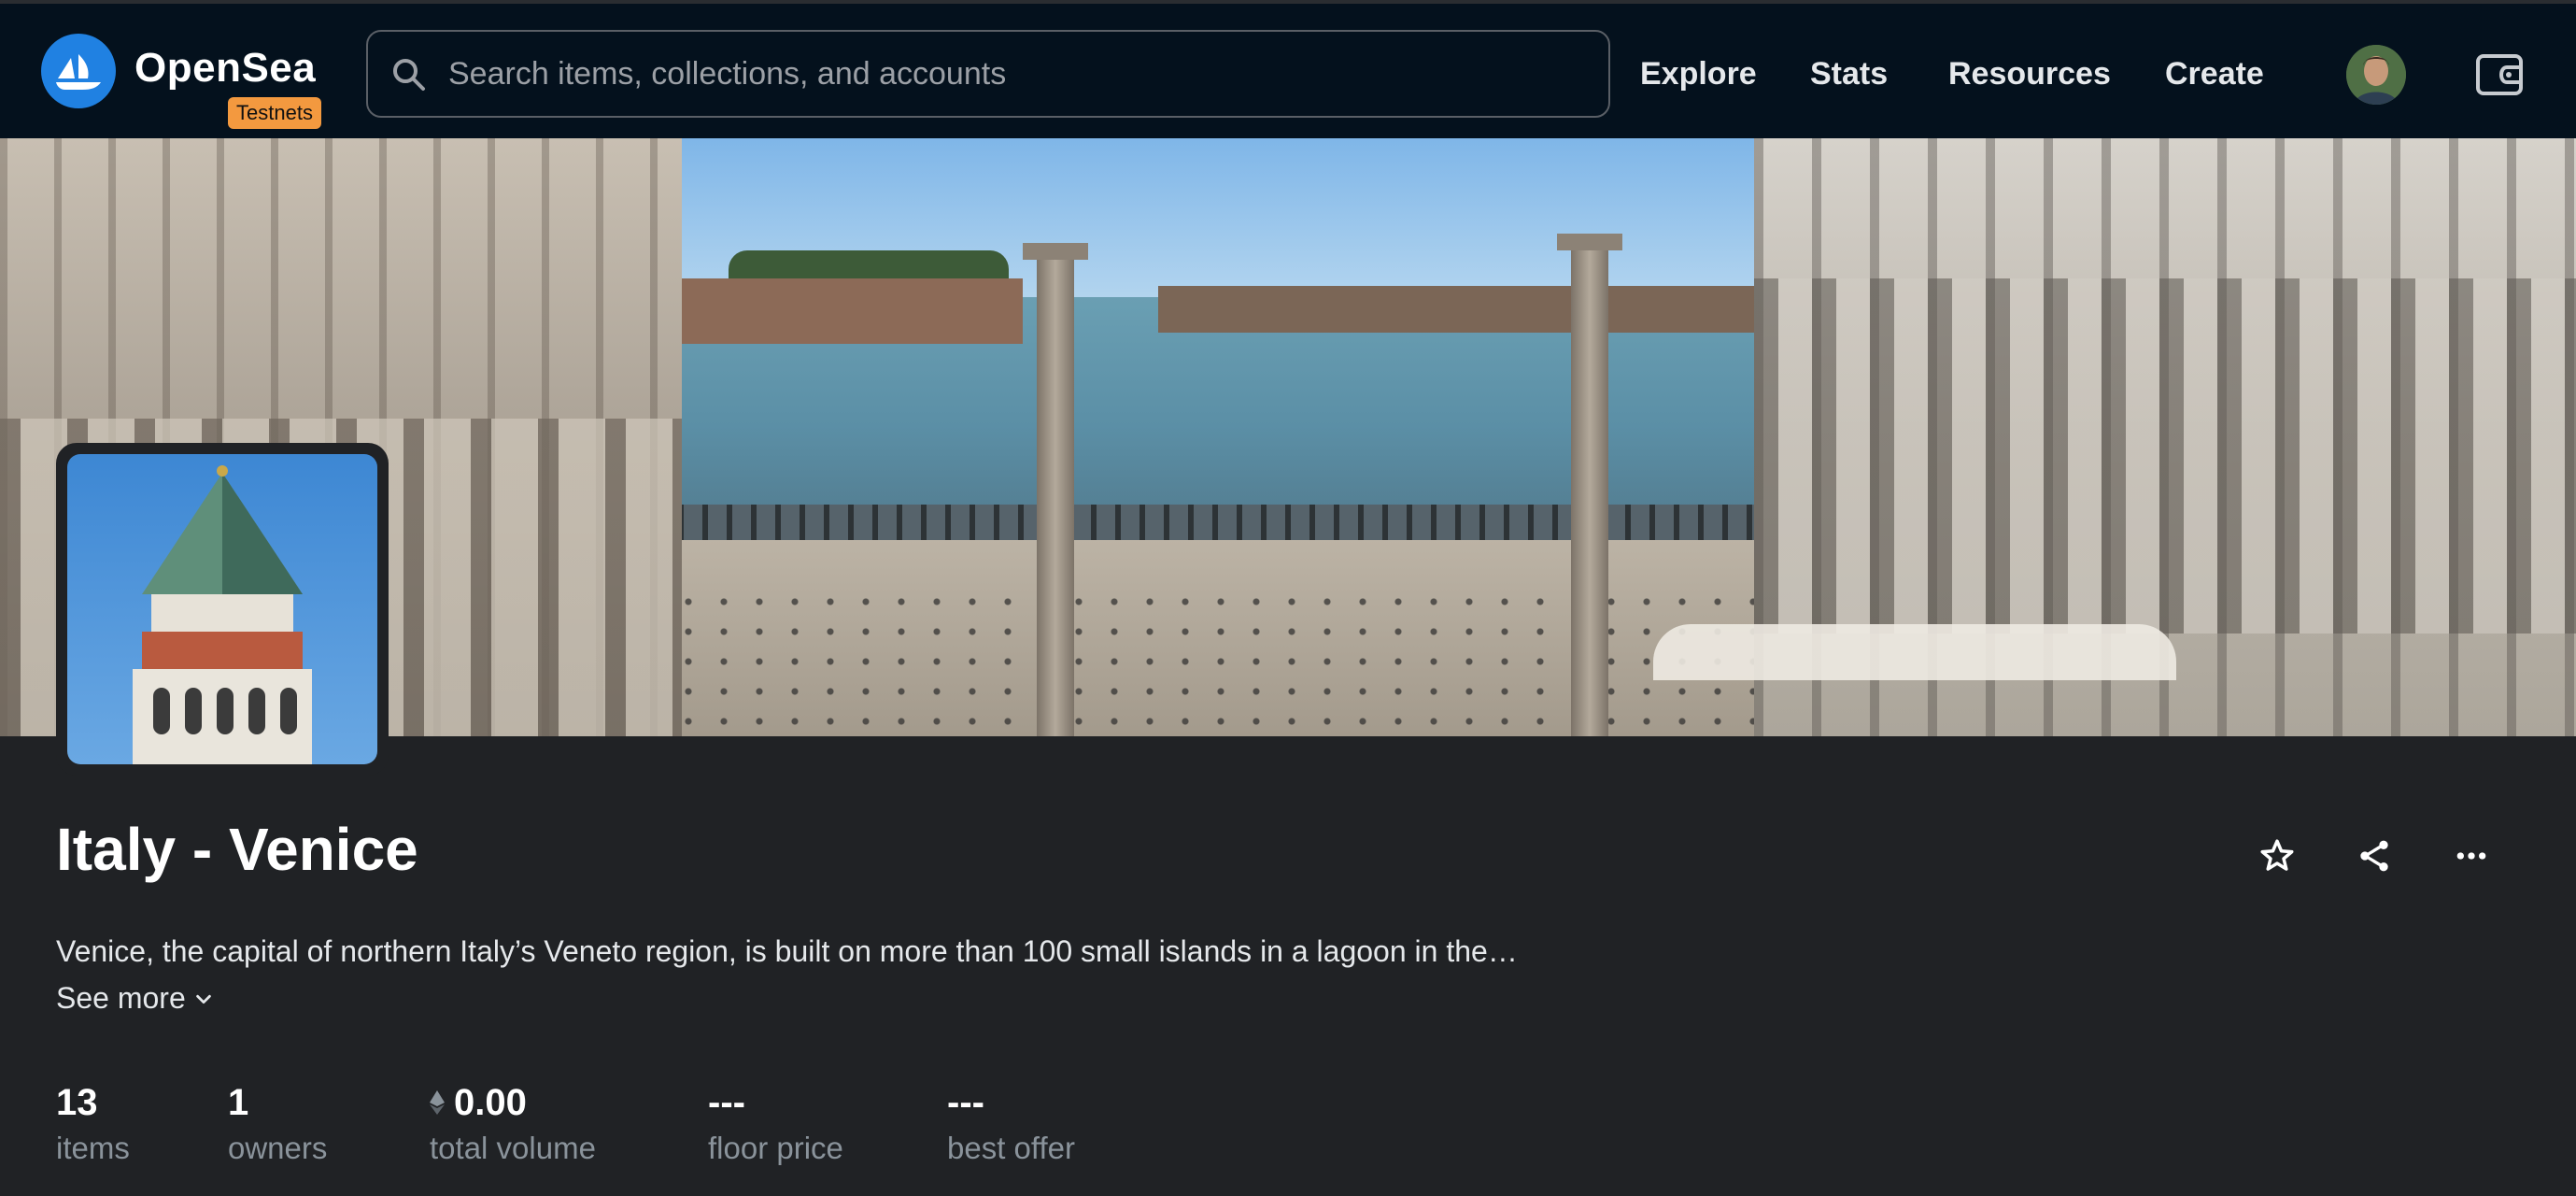 Image resolution: width=2576 pixels, height=1196 pixels. Describe the element at coordinates (2214, 74) in the screenshot. I see `nav-create: Create` at that location.